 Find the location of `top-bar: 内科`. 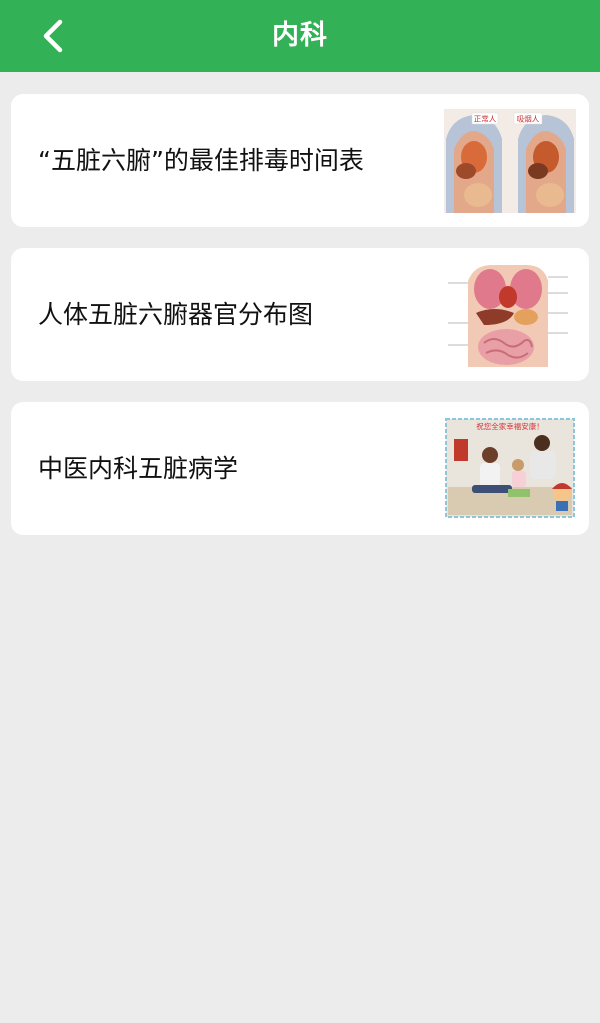

top-bar: 内科 is located at coordinates (300, 36).